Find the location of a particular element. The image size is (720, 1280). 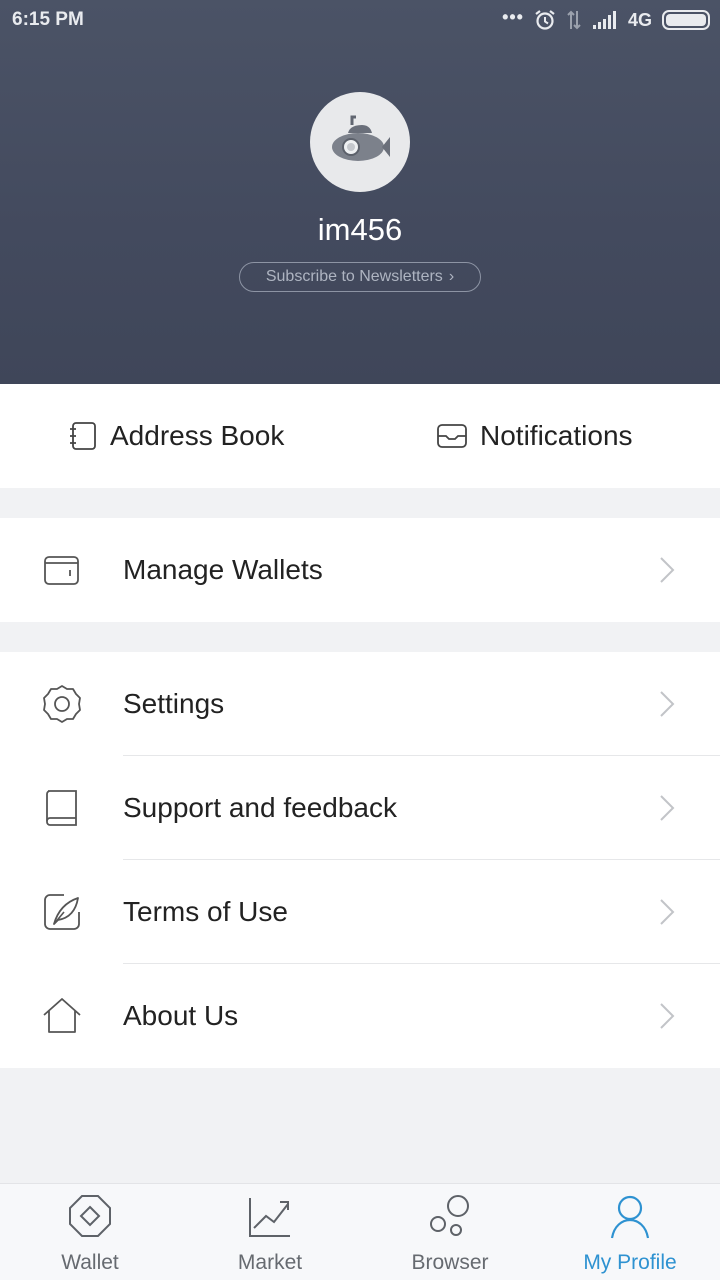

alarm-icon is located at coordinates (545, 20).